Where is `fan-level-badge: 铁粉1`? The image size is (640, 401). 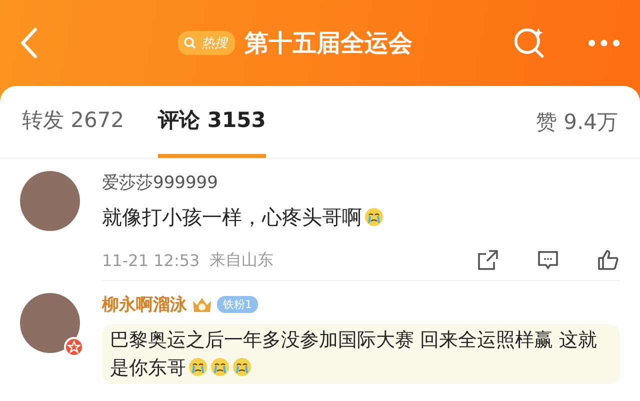
fan-level-badge: 铁粉1 is located at coordinates (237, 304).